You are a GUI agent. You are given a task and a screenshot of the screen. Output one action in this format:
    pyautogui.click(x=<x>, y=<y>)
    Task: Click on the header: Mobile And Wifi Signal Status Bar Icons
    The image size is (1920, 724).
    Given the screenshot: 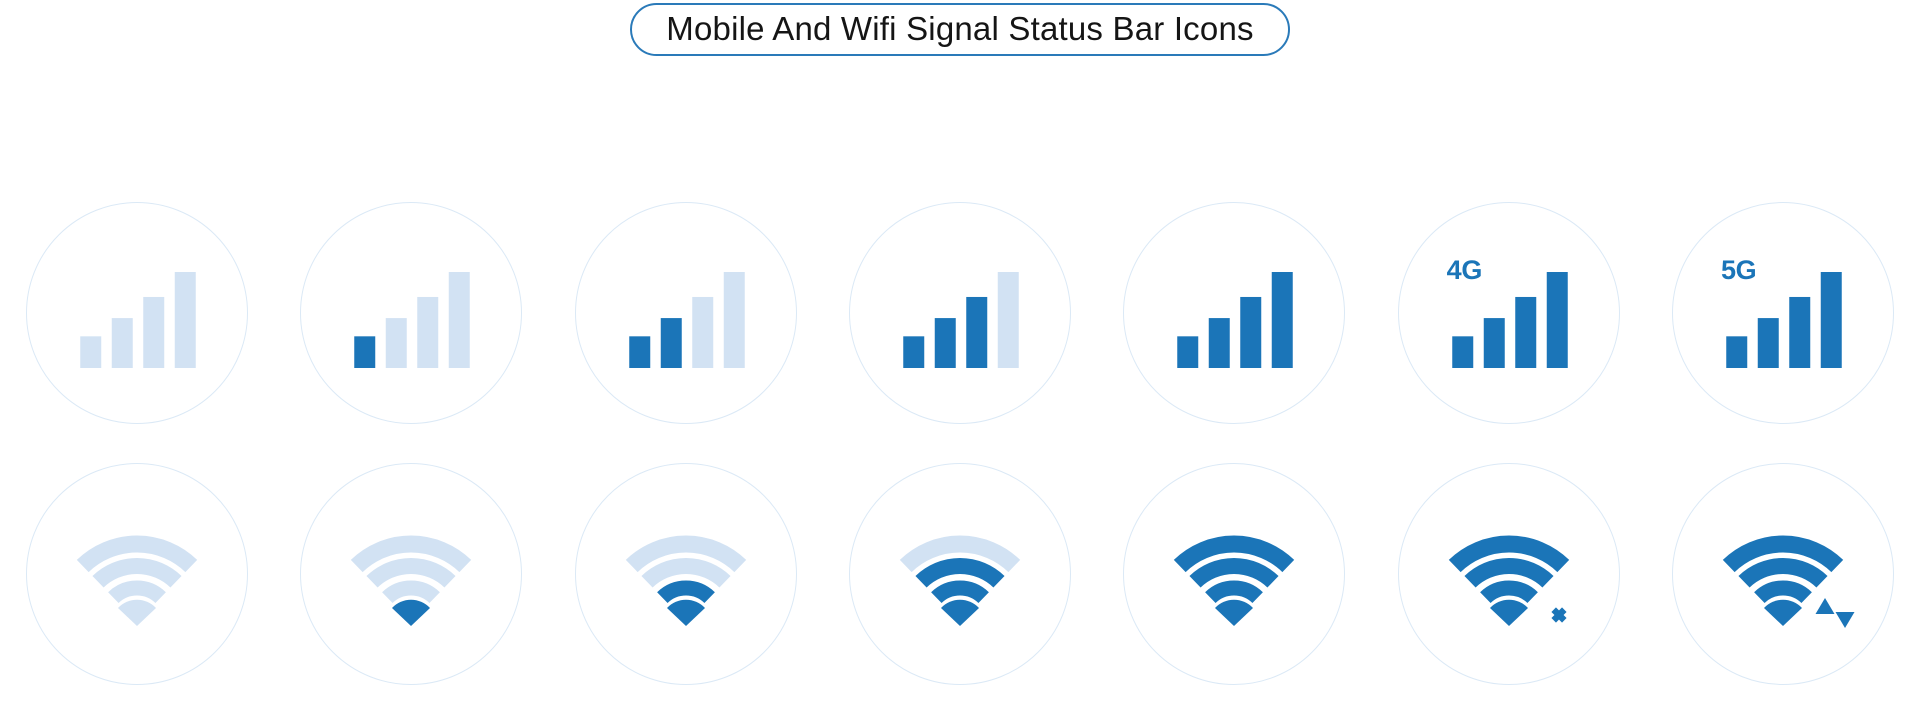 What is the action you would take?
    pyautogui.click(x=960, y=29)
    